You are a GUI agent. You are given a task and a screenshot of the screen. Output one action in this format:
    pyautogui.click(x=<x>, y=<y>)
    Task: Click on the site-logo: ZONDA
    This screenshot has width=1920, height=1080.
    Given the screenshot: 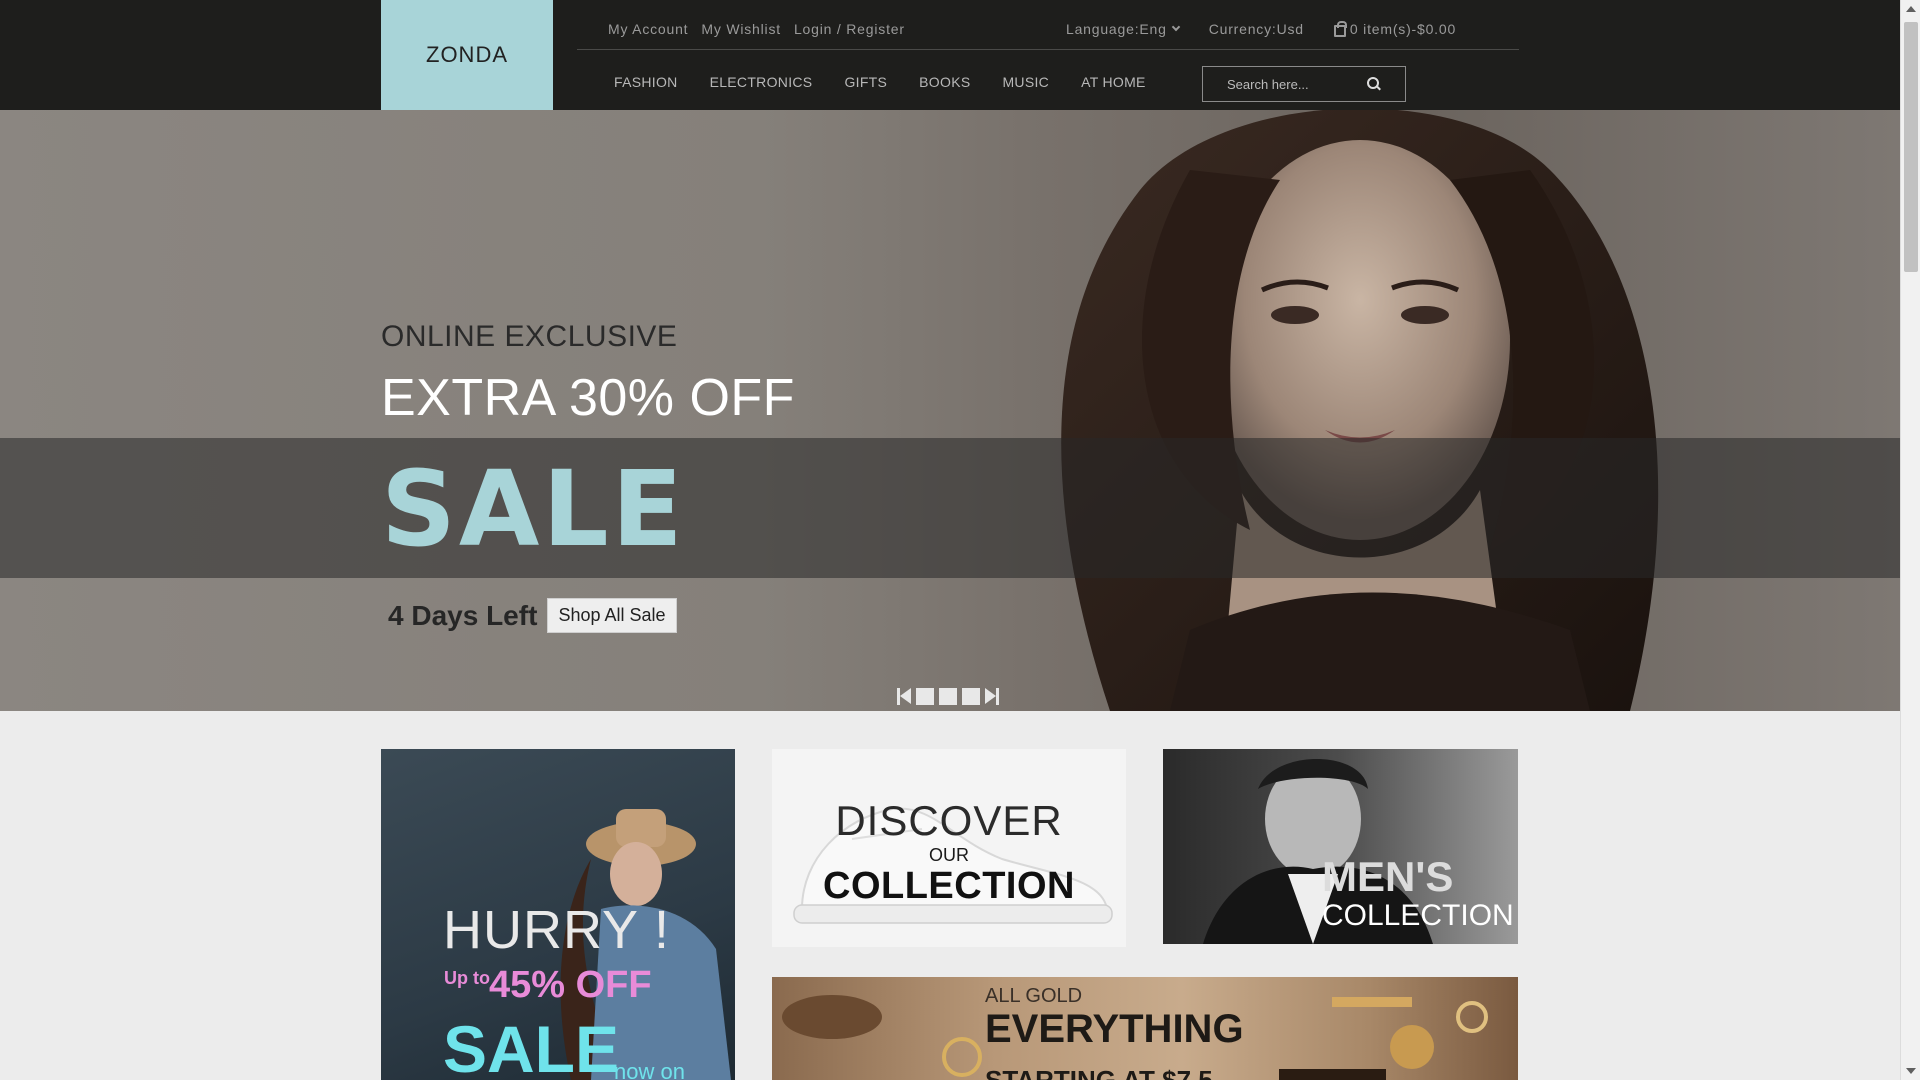 What is the action you would take?
    pyautogui.click(x=467, y=55)
    